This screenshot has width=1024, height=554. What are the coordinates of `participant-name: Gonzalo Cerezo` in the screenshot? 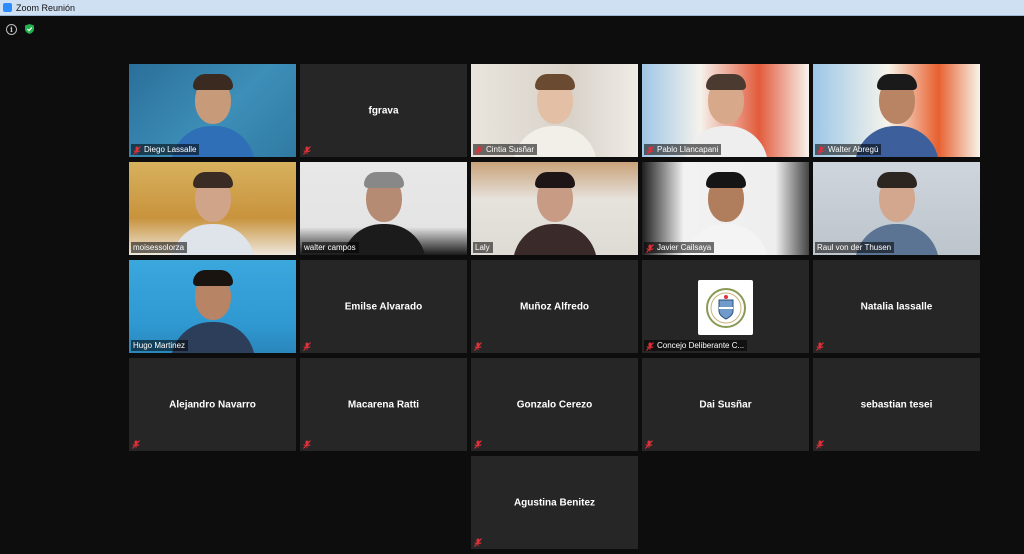 It's located at (554, 404).